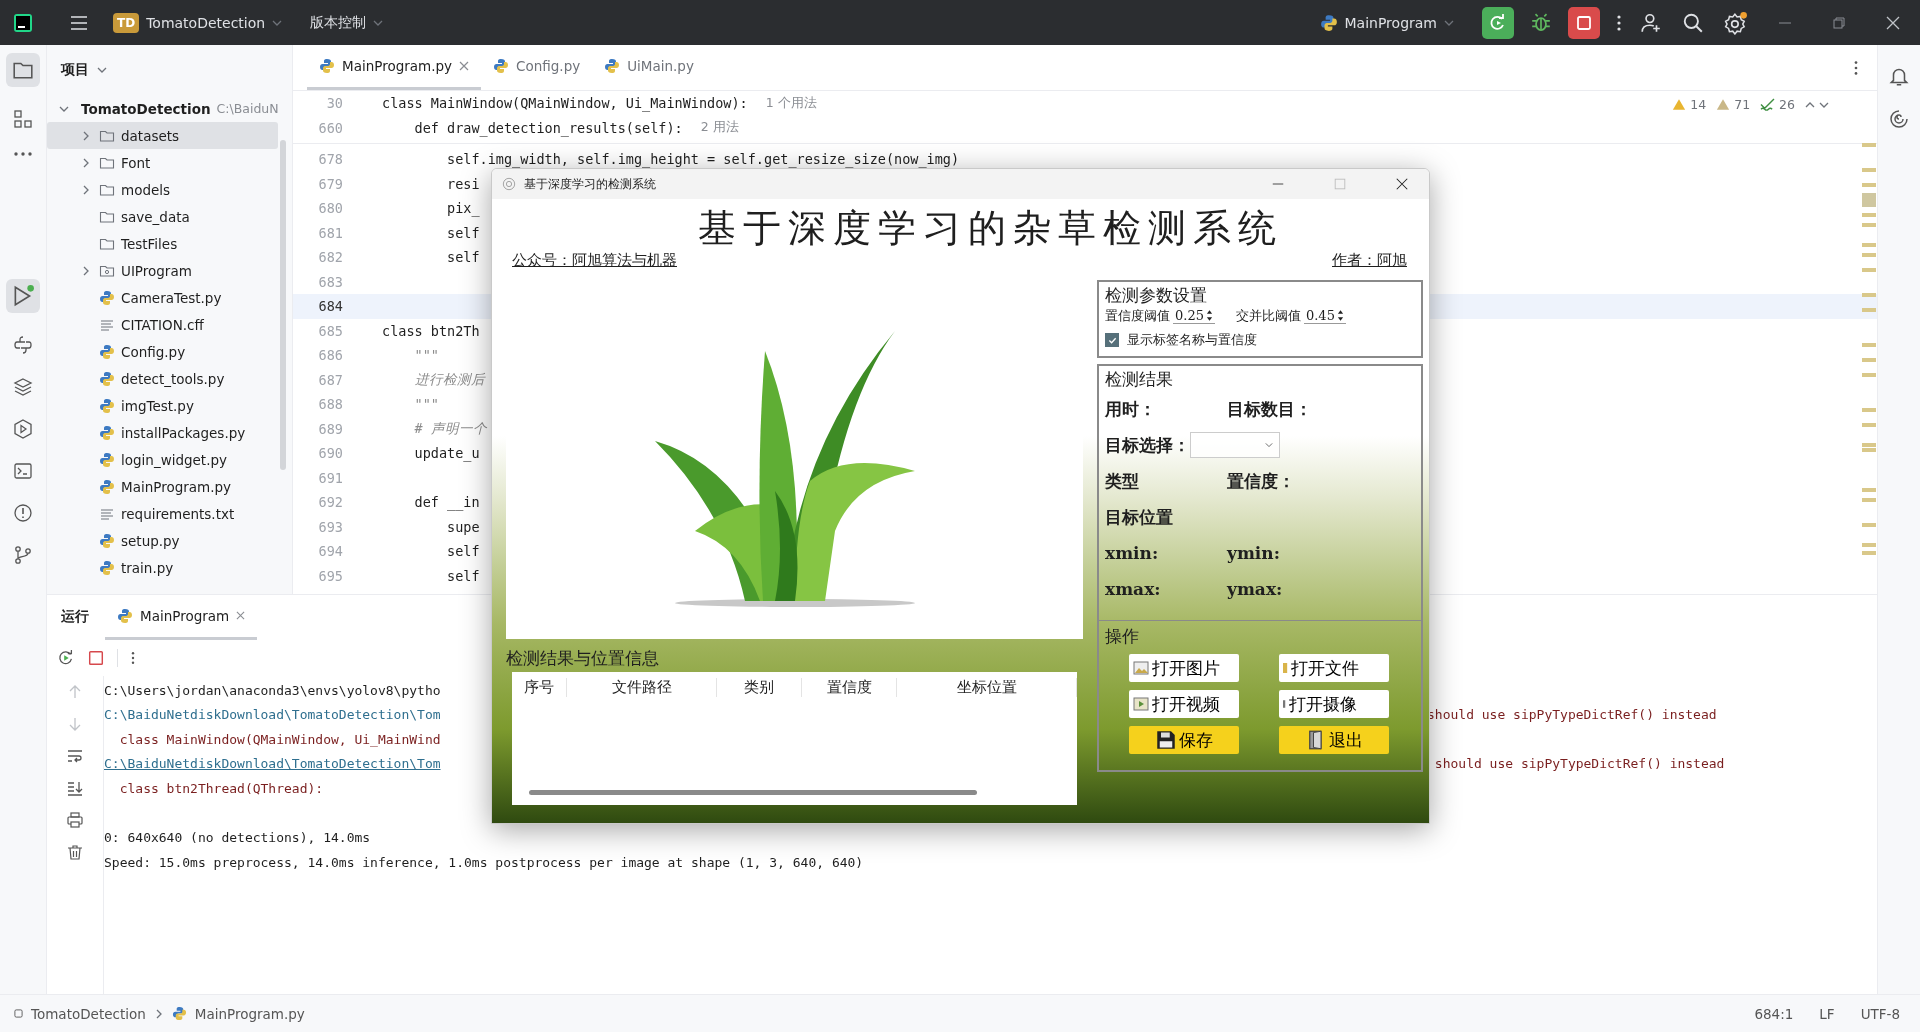  Describe the element at coordinates (23, 513) in the screenshot. I see `problems-icon` at that location.